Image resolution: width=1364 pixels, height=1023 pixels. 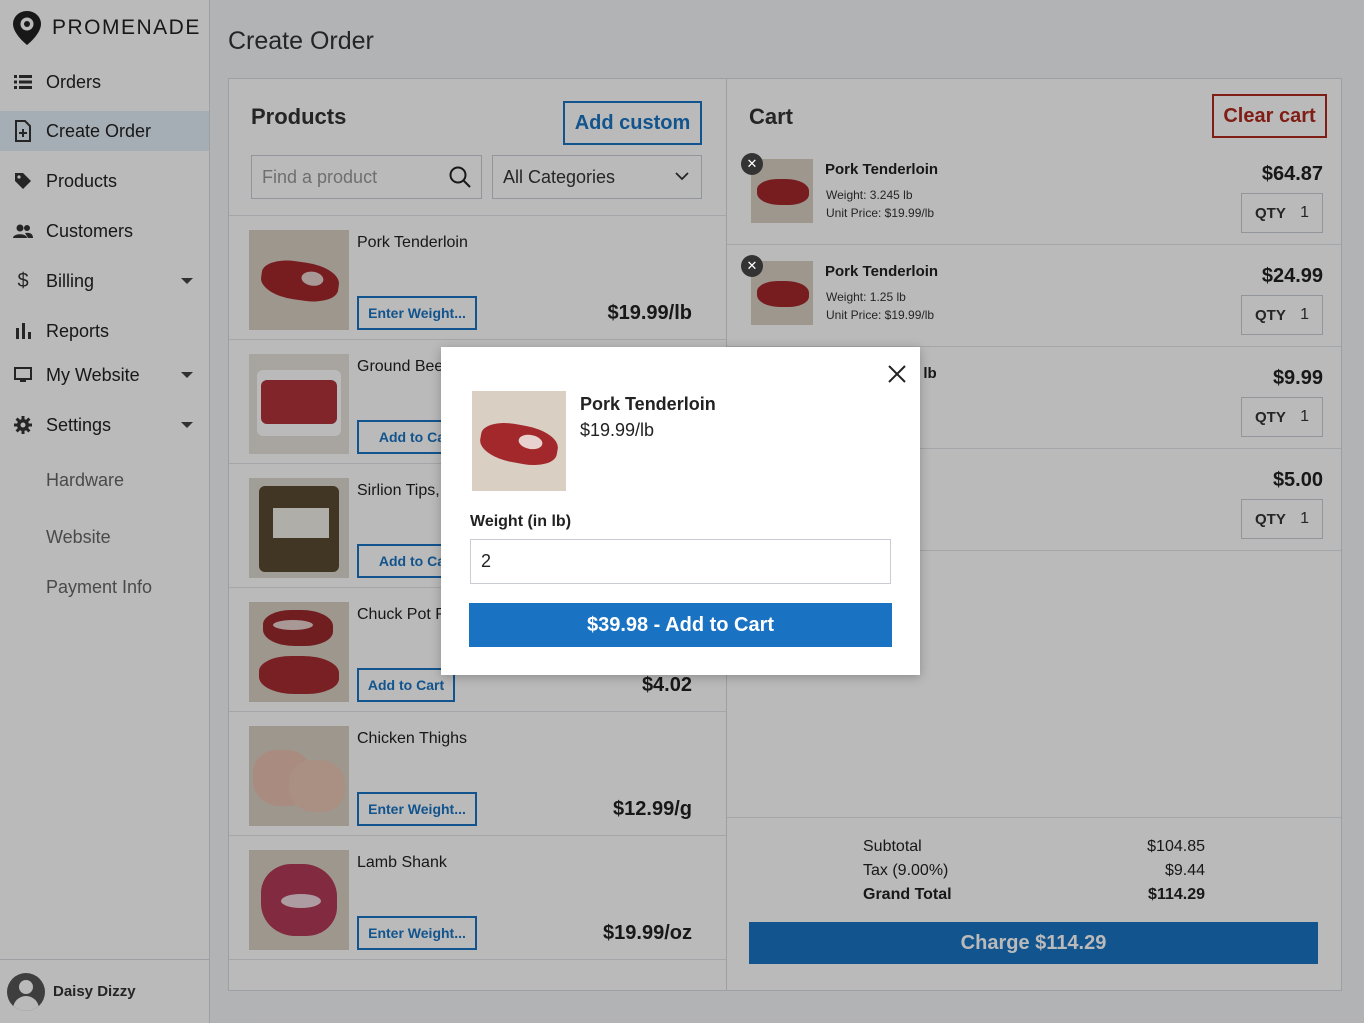 What do you see at coordinates (519, 441) in the screenshot?
I see `modal-product-image` at bounding box center [519, 441].